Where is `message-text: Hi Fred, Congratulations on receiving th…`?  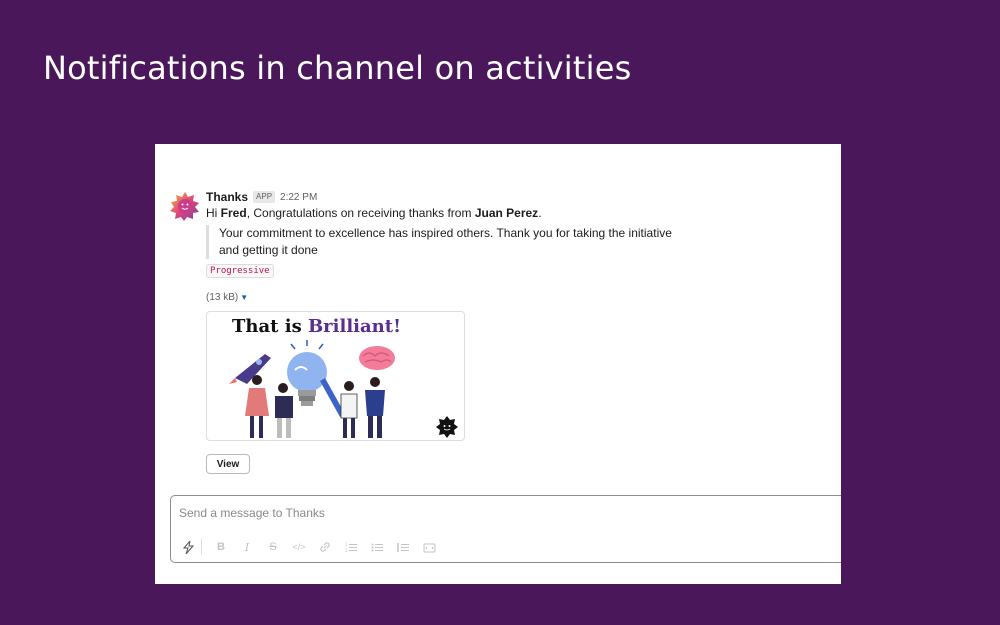 message-text: Hi Fred, Congratulations on receiving th… is located at coordinates (374, 213).